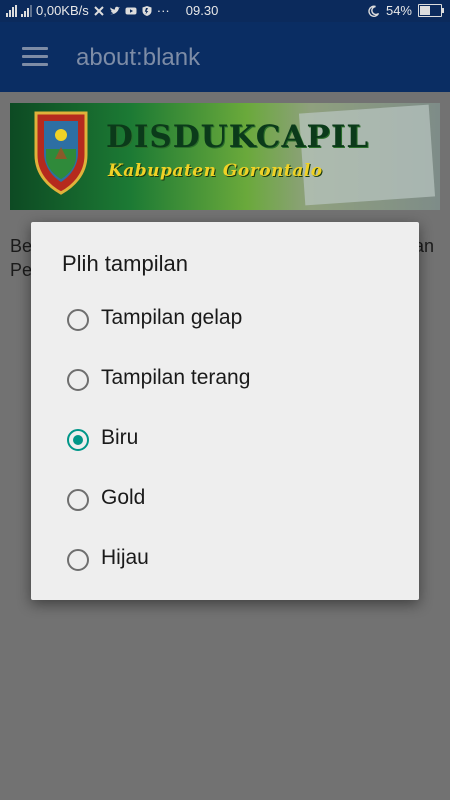  Describe the element at coordinates (21, 270) in the screenshot. I see `page-text-line2: Pe` at that location.